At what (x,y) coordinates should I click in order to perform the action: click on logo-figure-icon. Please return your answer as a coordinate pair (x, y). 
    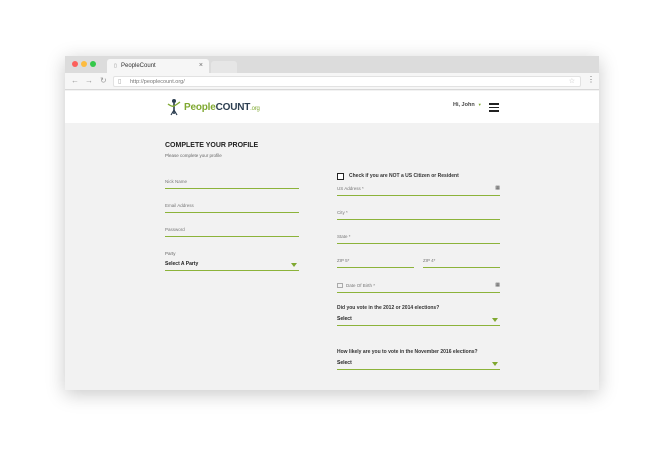
    Looking at the image, I should click on (174, 107).